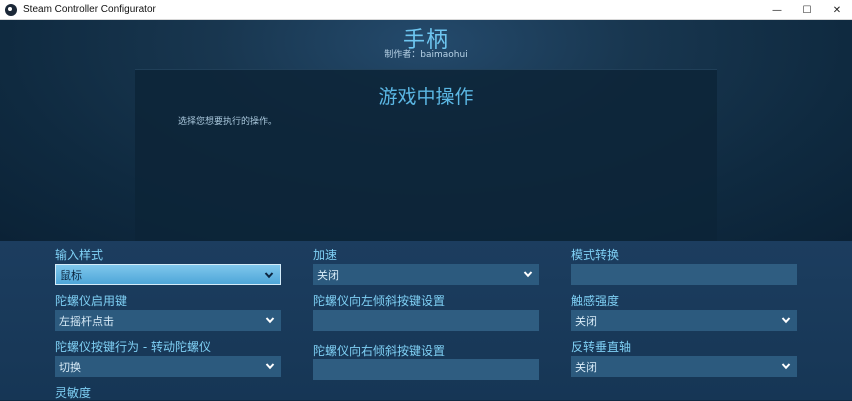 The height and width of the screenshot is (401, 852). Describe the element at coordinates (684, 274) in the screenshot. I see `mode-shift-binding` at that location.